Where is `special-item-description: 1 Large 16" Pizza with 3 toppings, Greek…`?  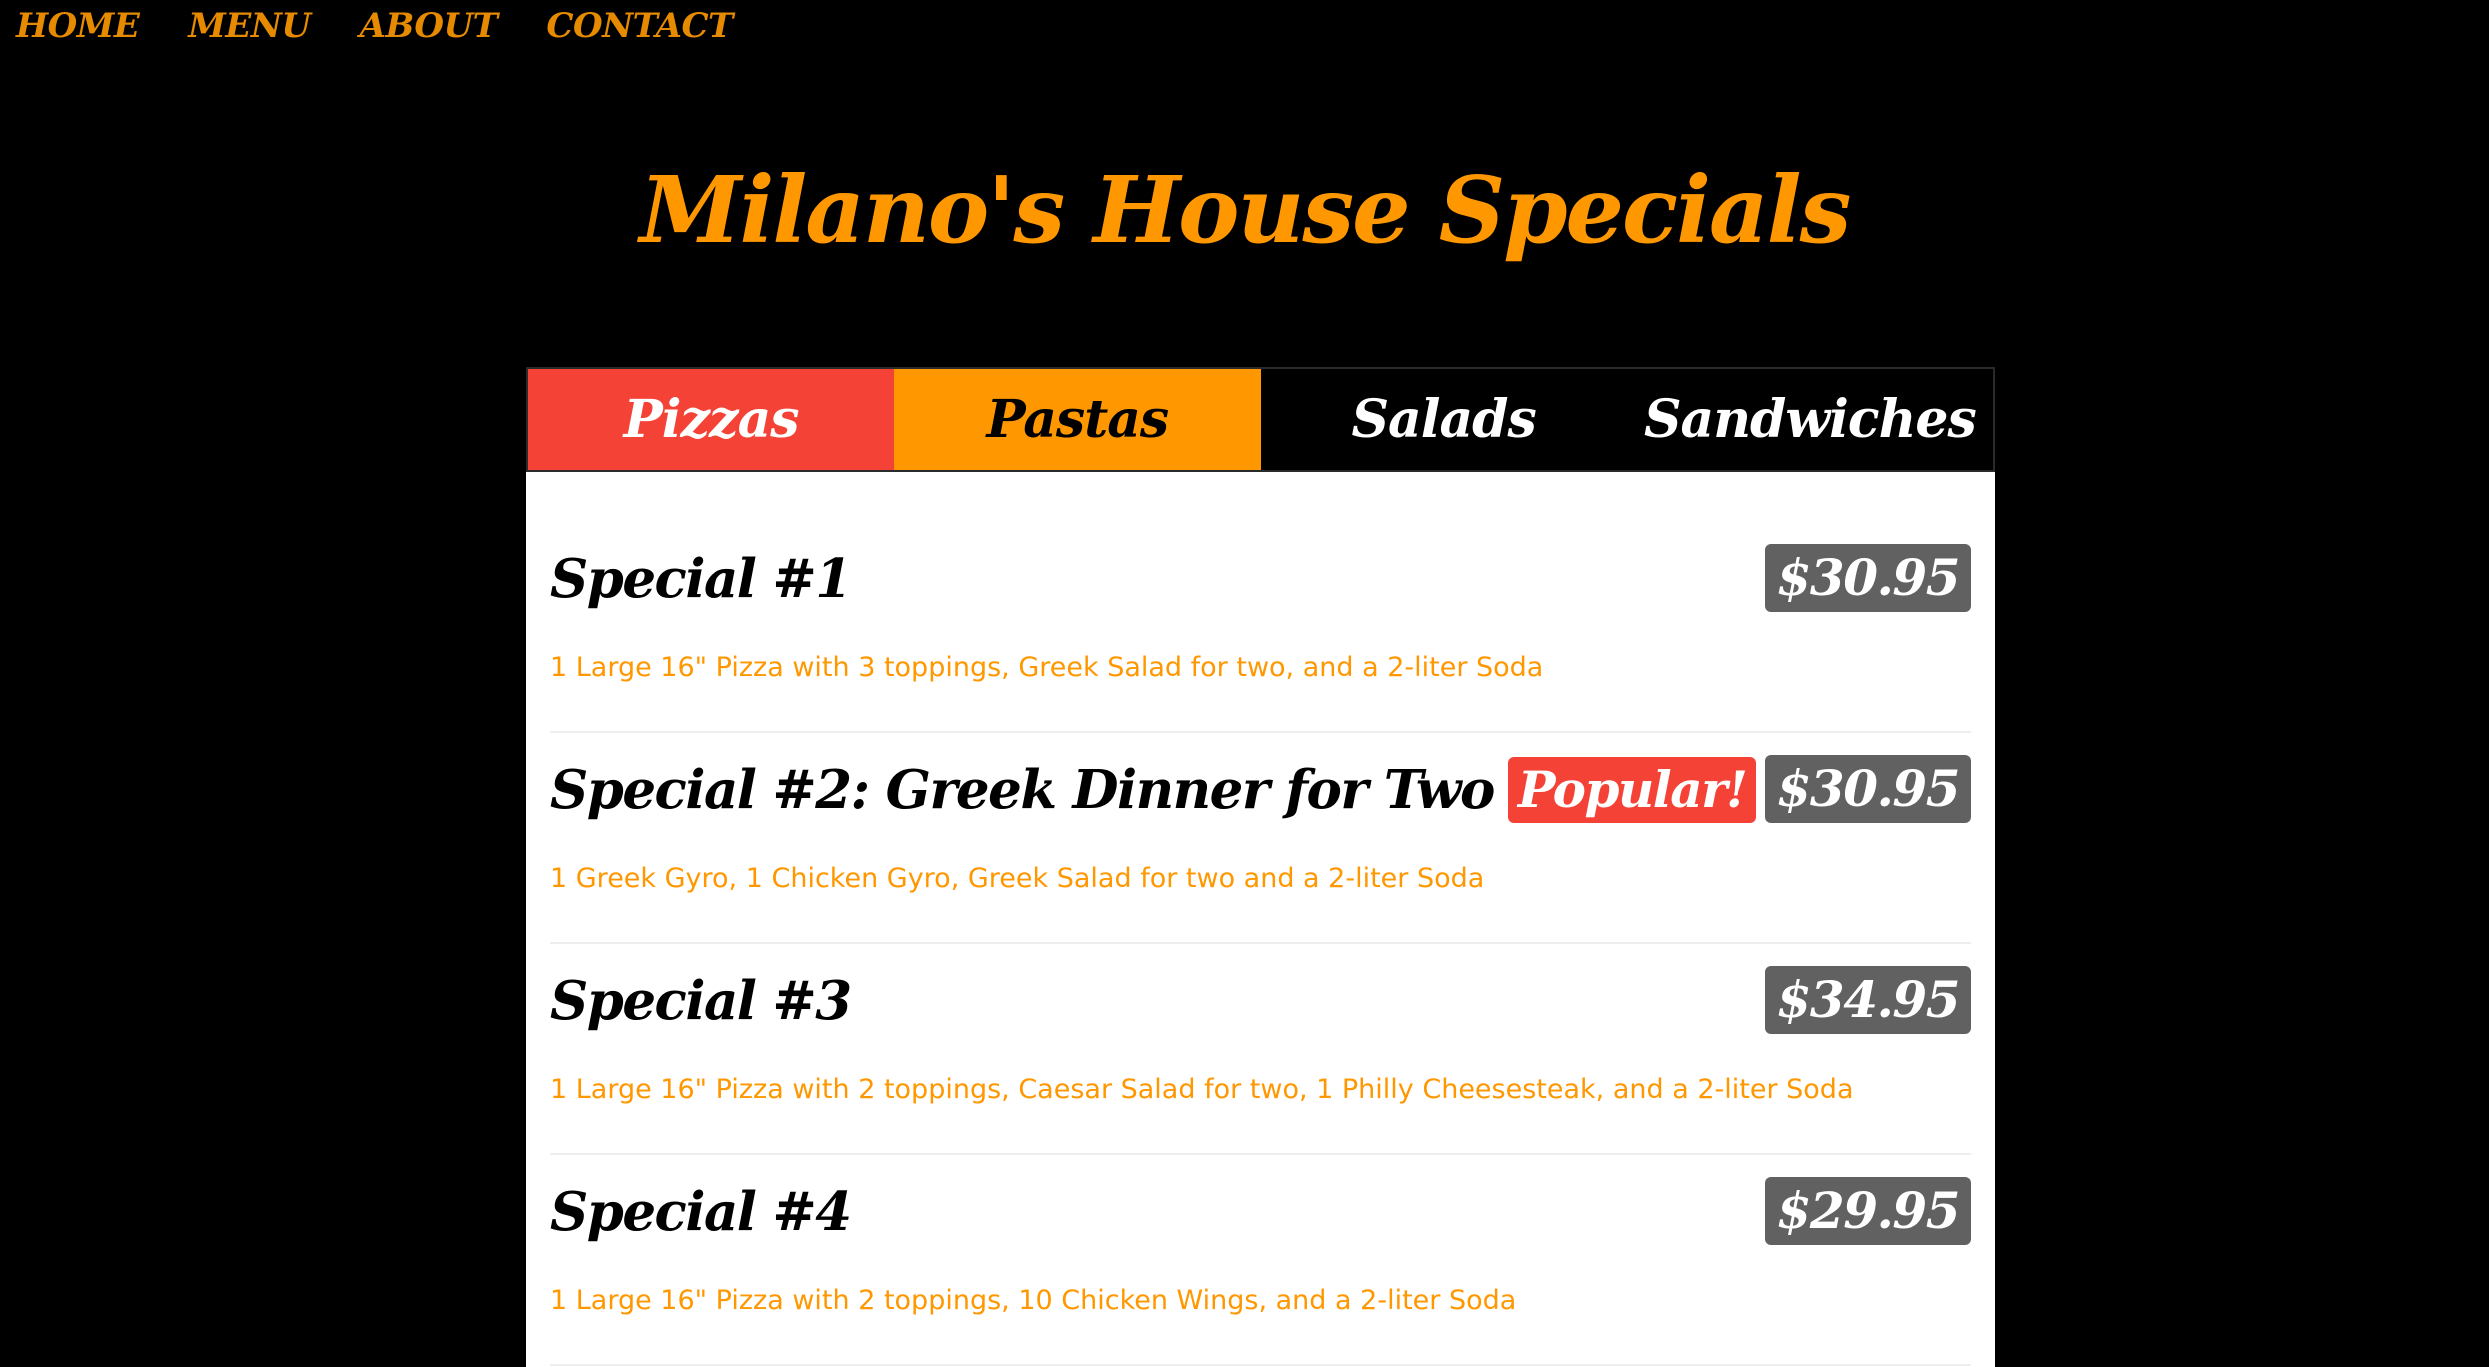 special-item-description: 1 Large 16" Pizza with 3 toppings, Greek… is located at coordinates (1047, 667).